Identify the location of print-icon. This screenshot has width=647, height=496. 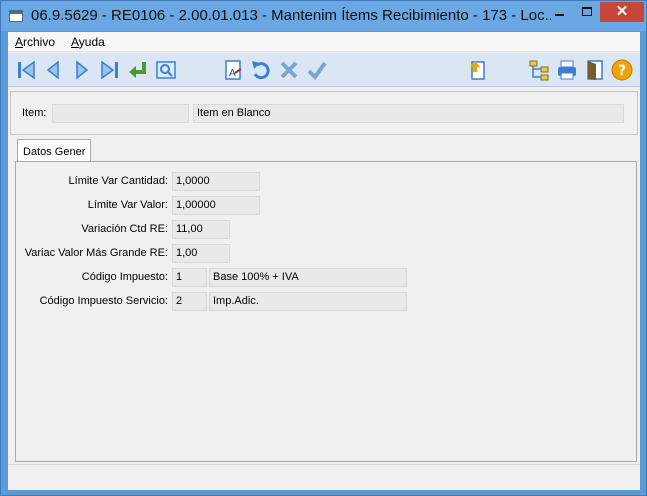
(567, 70).